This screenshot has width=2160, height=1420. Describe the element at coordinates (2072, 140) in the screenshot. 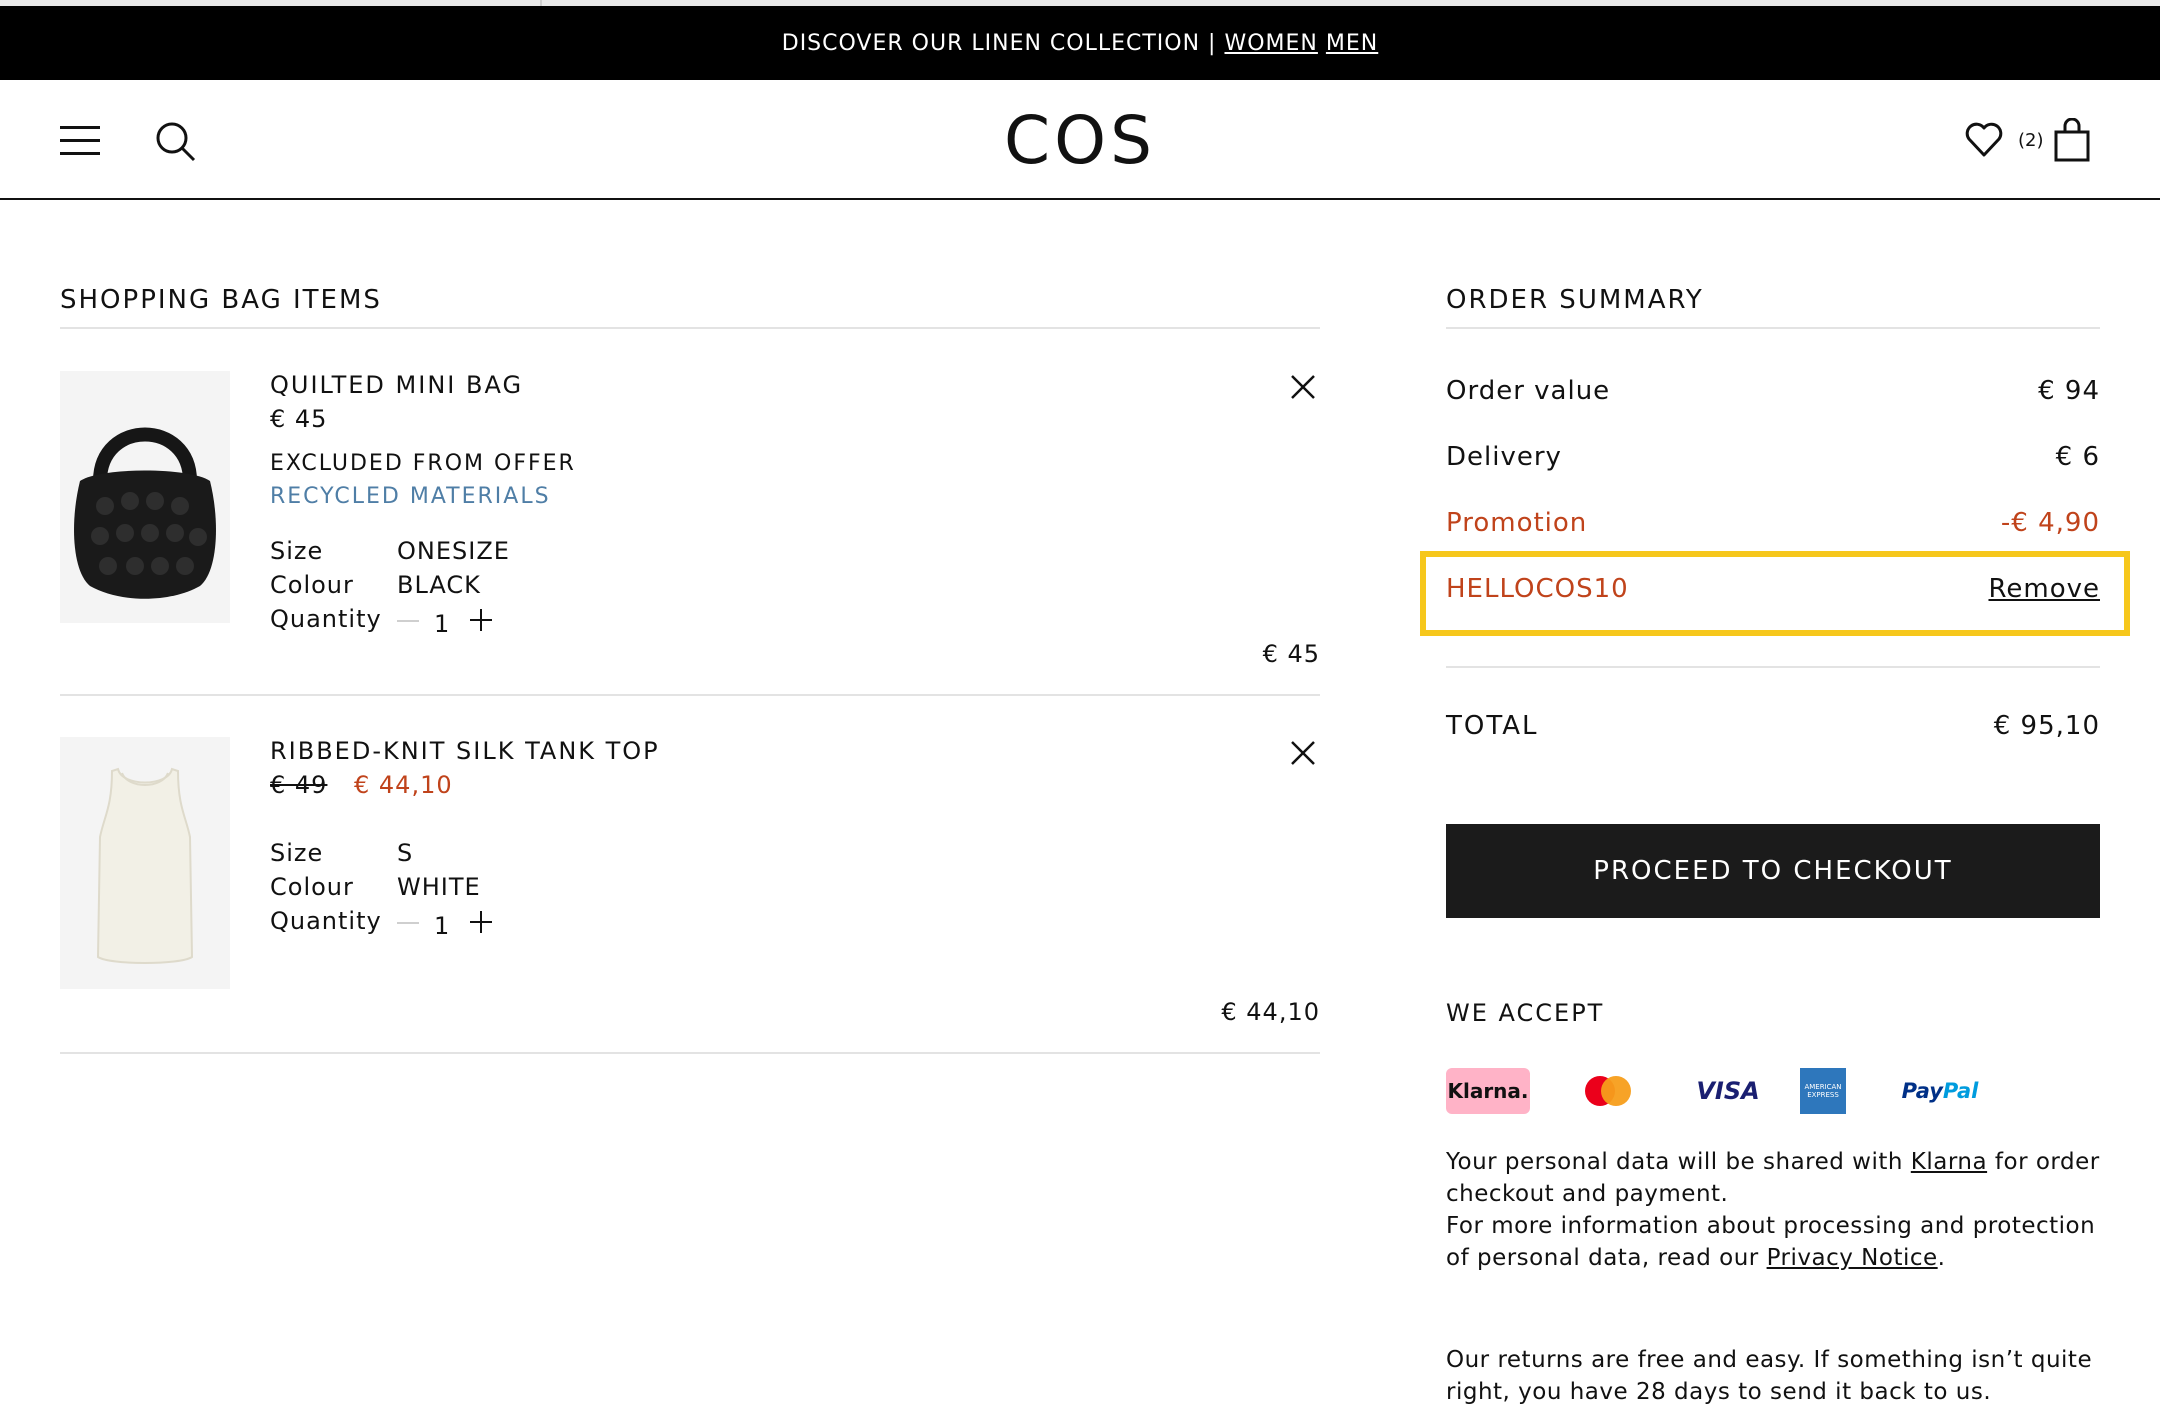

I see `bag-icon` at that location.